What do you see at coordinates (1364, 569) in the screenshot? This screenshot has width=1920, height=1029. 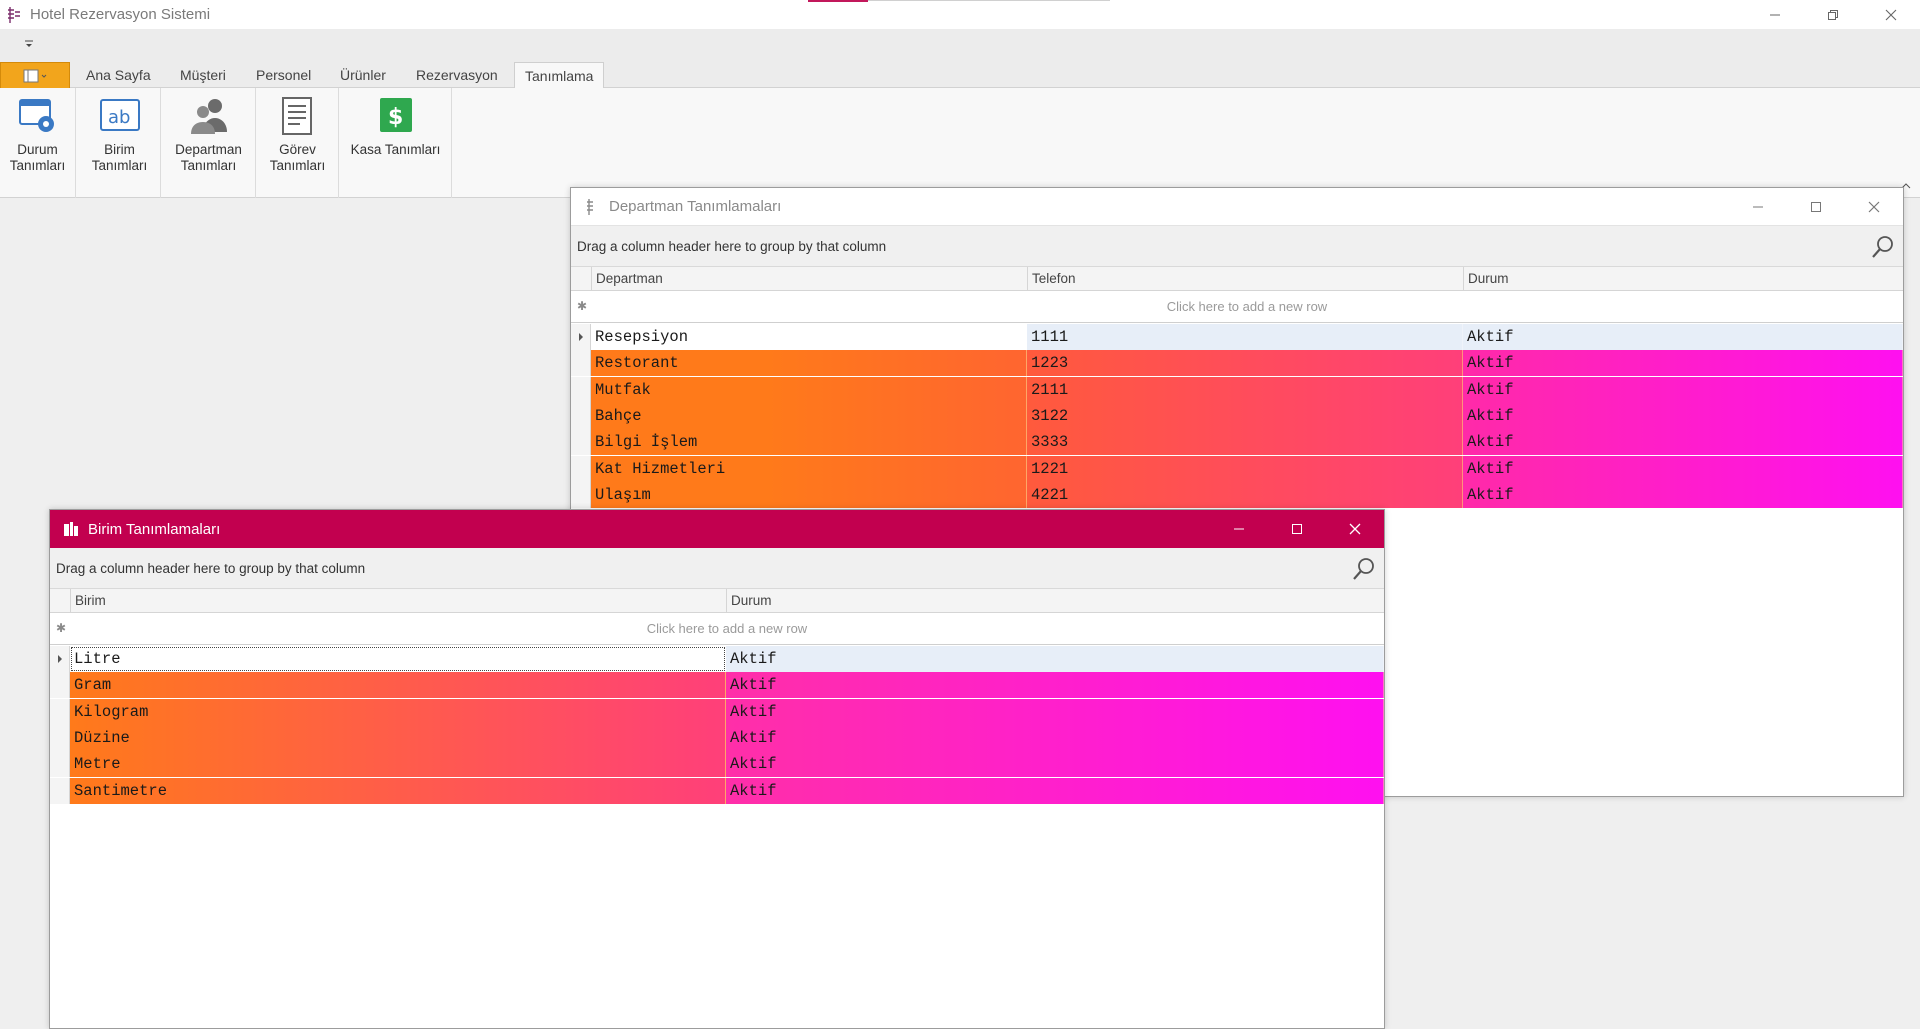 I see `birim-search-icon` at bounding box center [1364, 569].